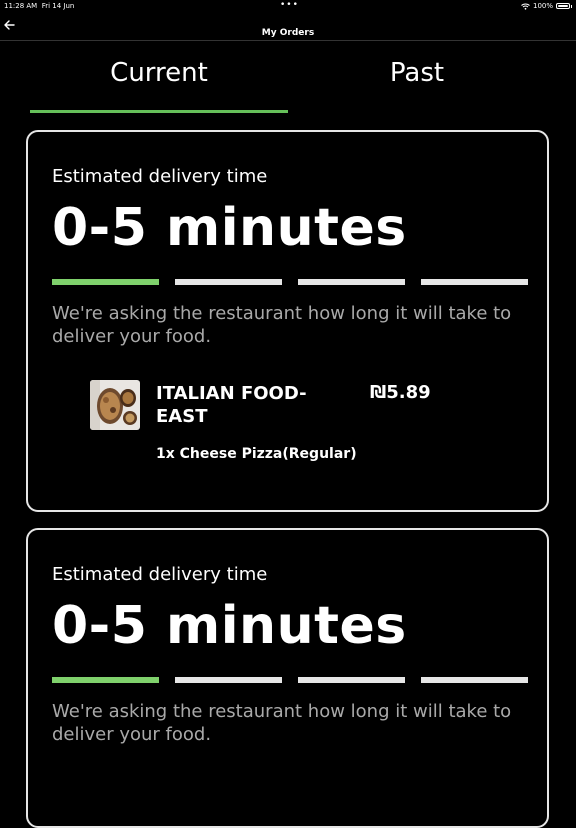  Describe the element at coordinates (39, 6) in the screenshot. I see `status-time: 11:28 AM Fri 14 Jun` at that location.